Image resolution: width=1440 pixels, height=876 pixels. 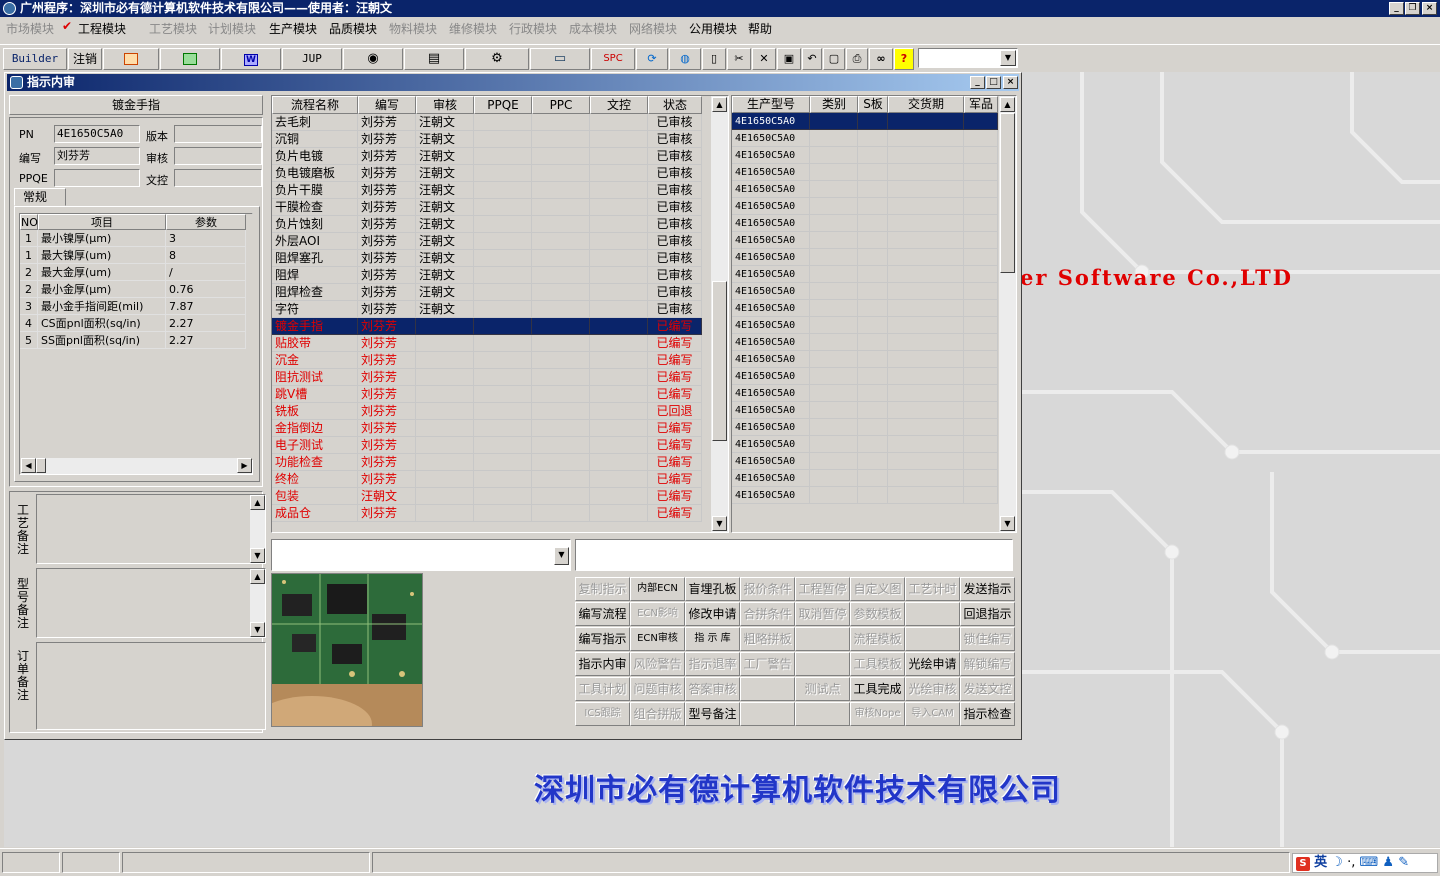 I want to click on ime-language: 英, so click(x=1320, y=862).